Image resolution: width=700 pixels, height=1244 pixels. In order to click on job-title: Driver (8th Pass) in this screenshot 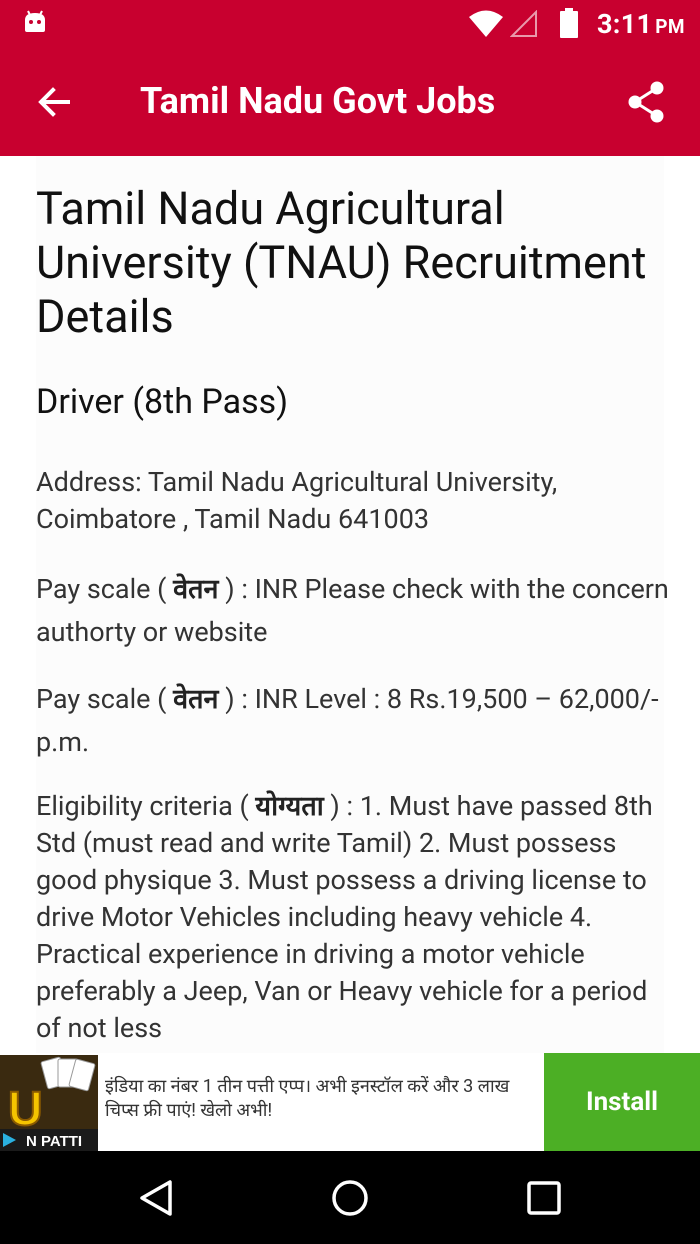, I will do `click(162, 402)`.